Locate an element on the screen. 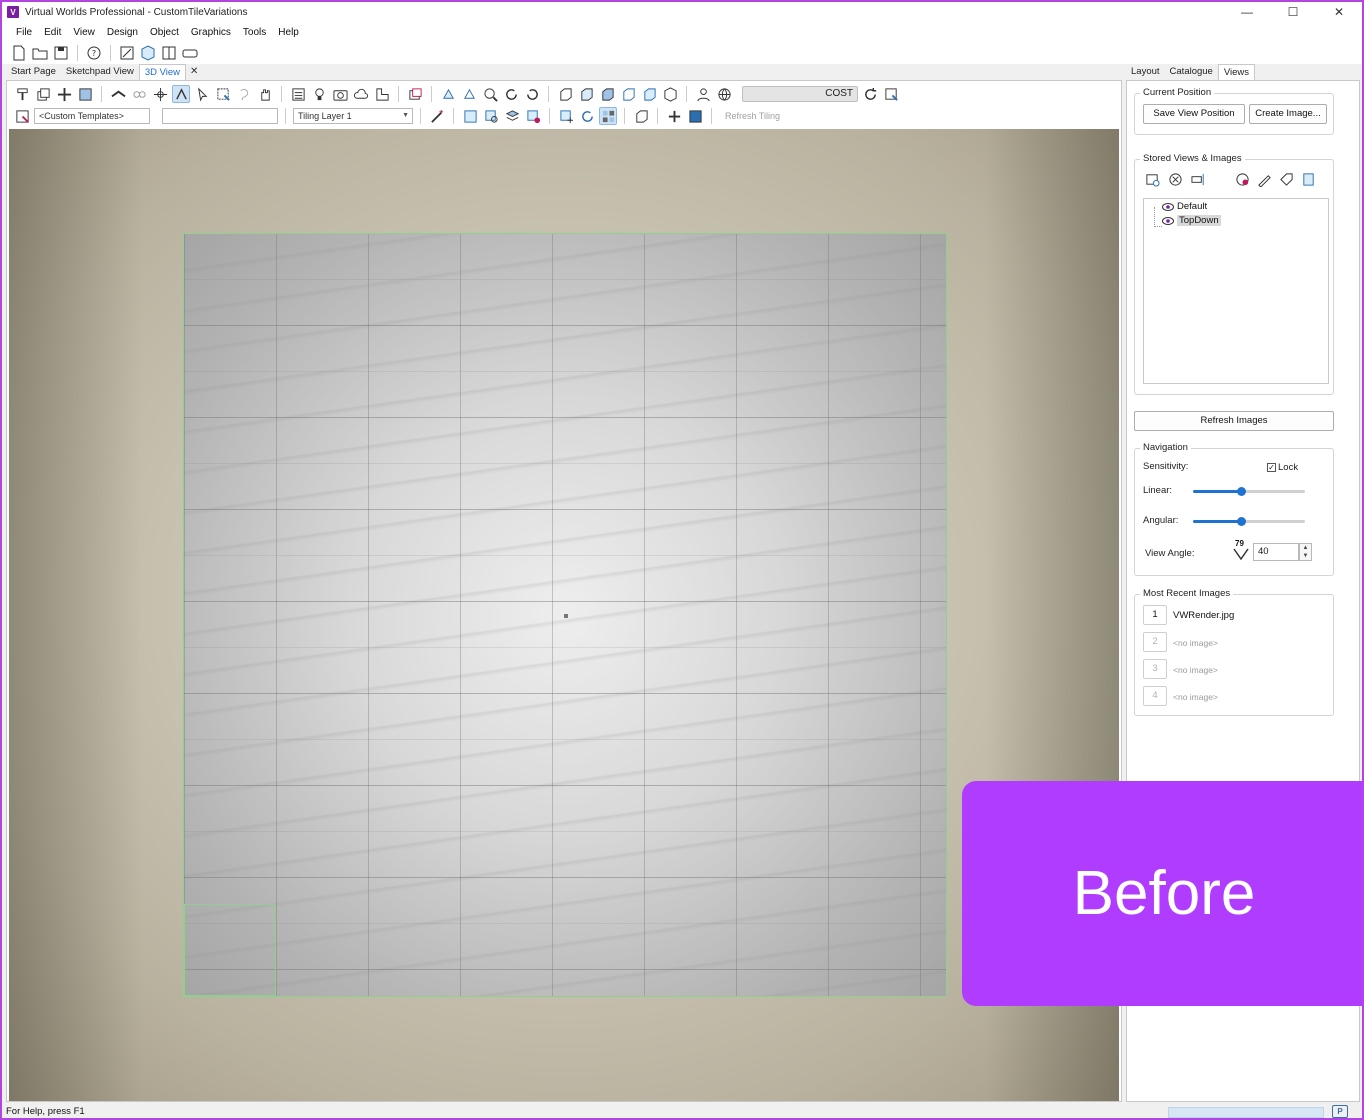  person-icon is located at coordinates (703, 94).